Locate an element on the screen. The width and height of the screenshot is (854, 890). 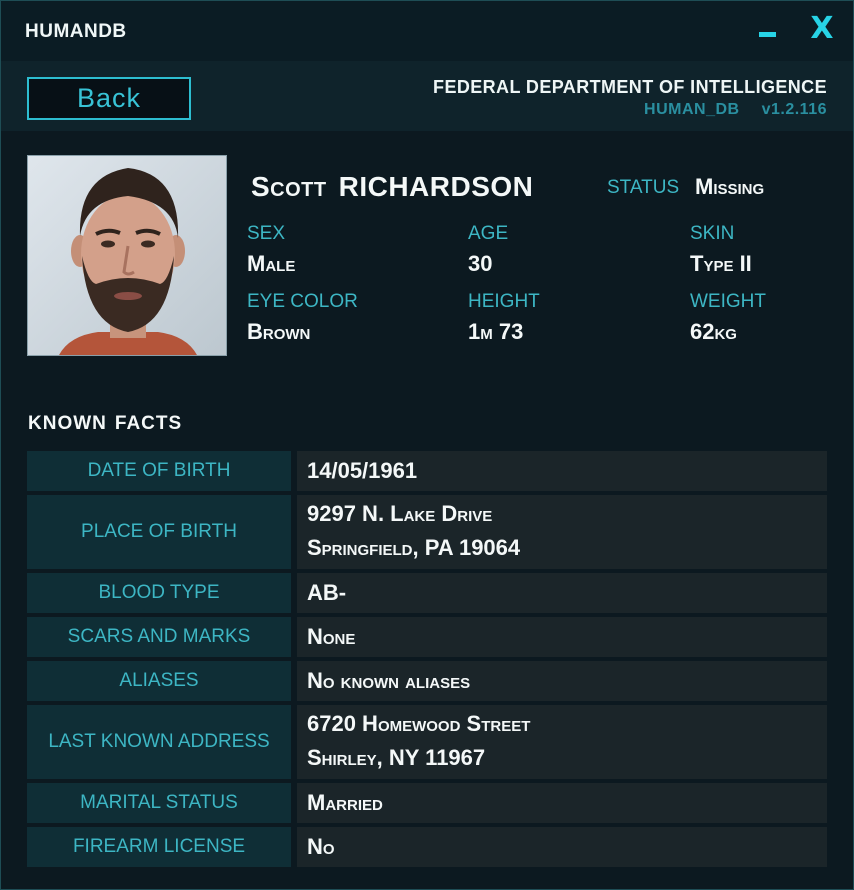
fact-label: SCARS AND MARKS is located at coordinates (159, 637).